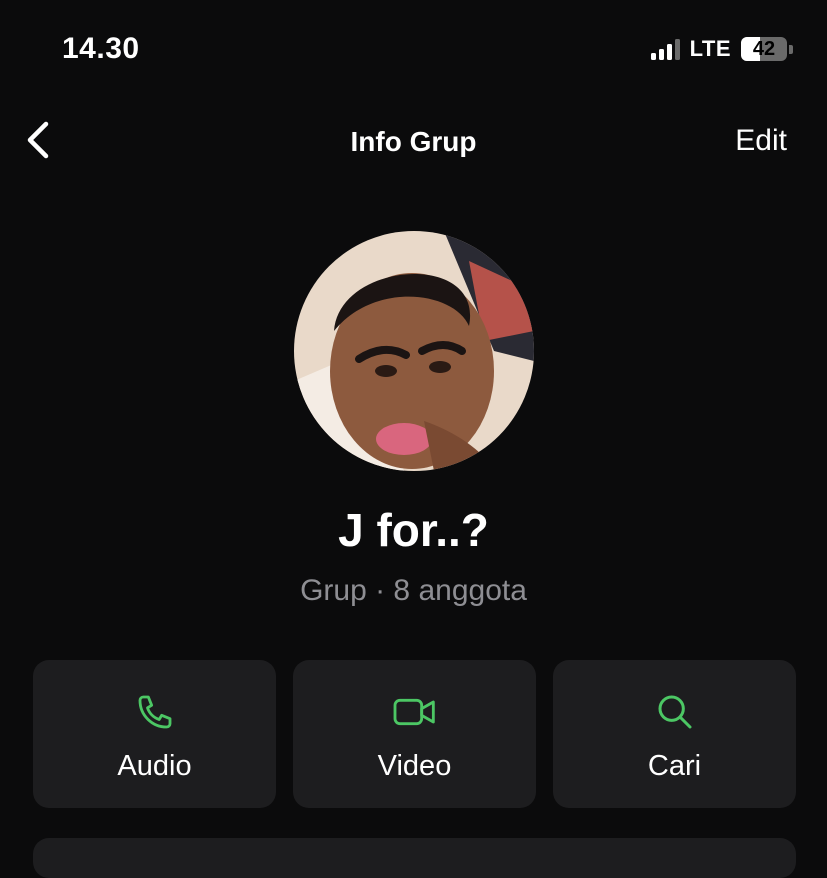 The image size is (827, 878). I want to click on video-call-button: Video, so click(414, 734).